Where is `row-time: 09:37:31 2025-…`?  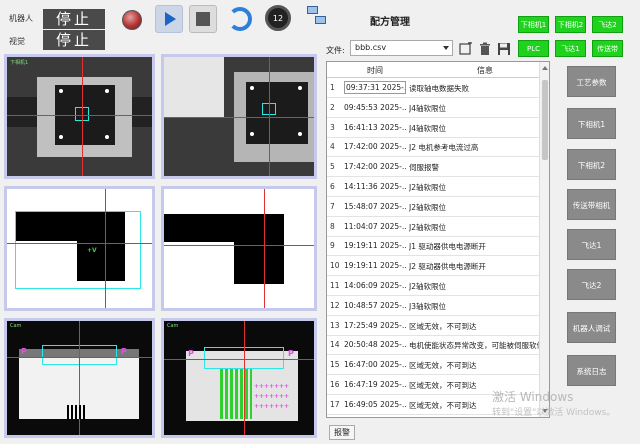
row-time: 09:37:31 2025-… is located at coordinates (375, 87).